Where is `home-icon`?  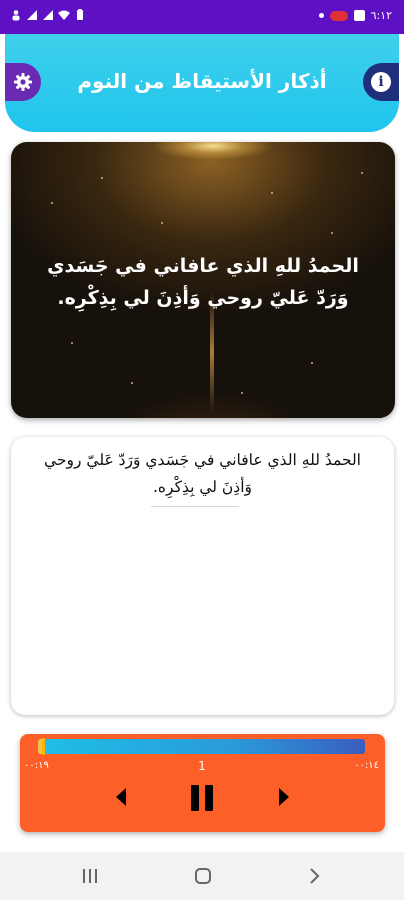 home-icon is located at coordinates (203, 876).